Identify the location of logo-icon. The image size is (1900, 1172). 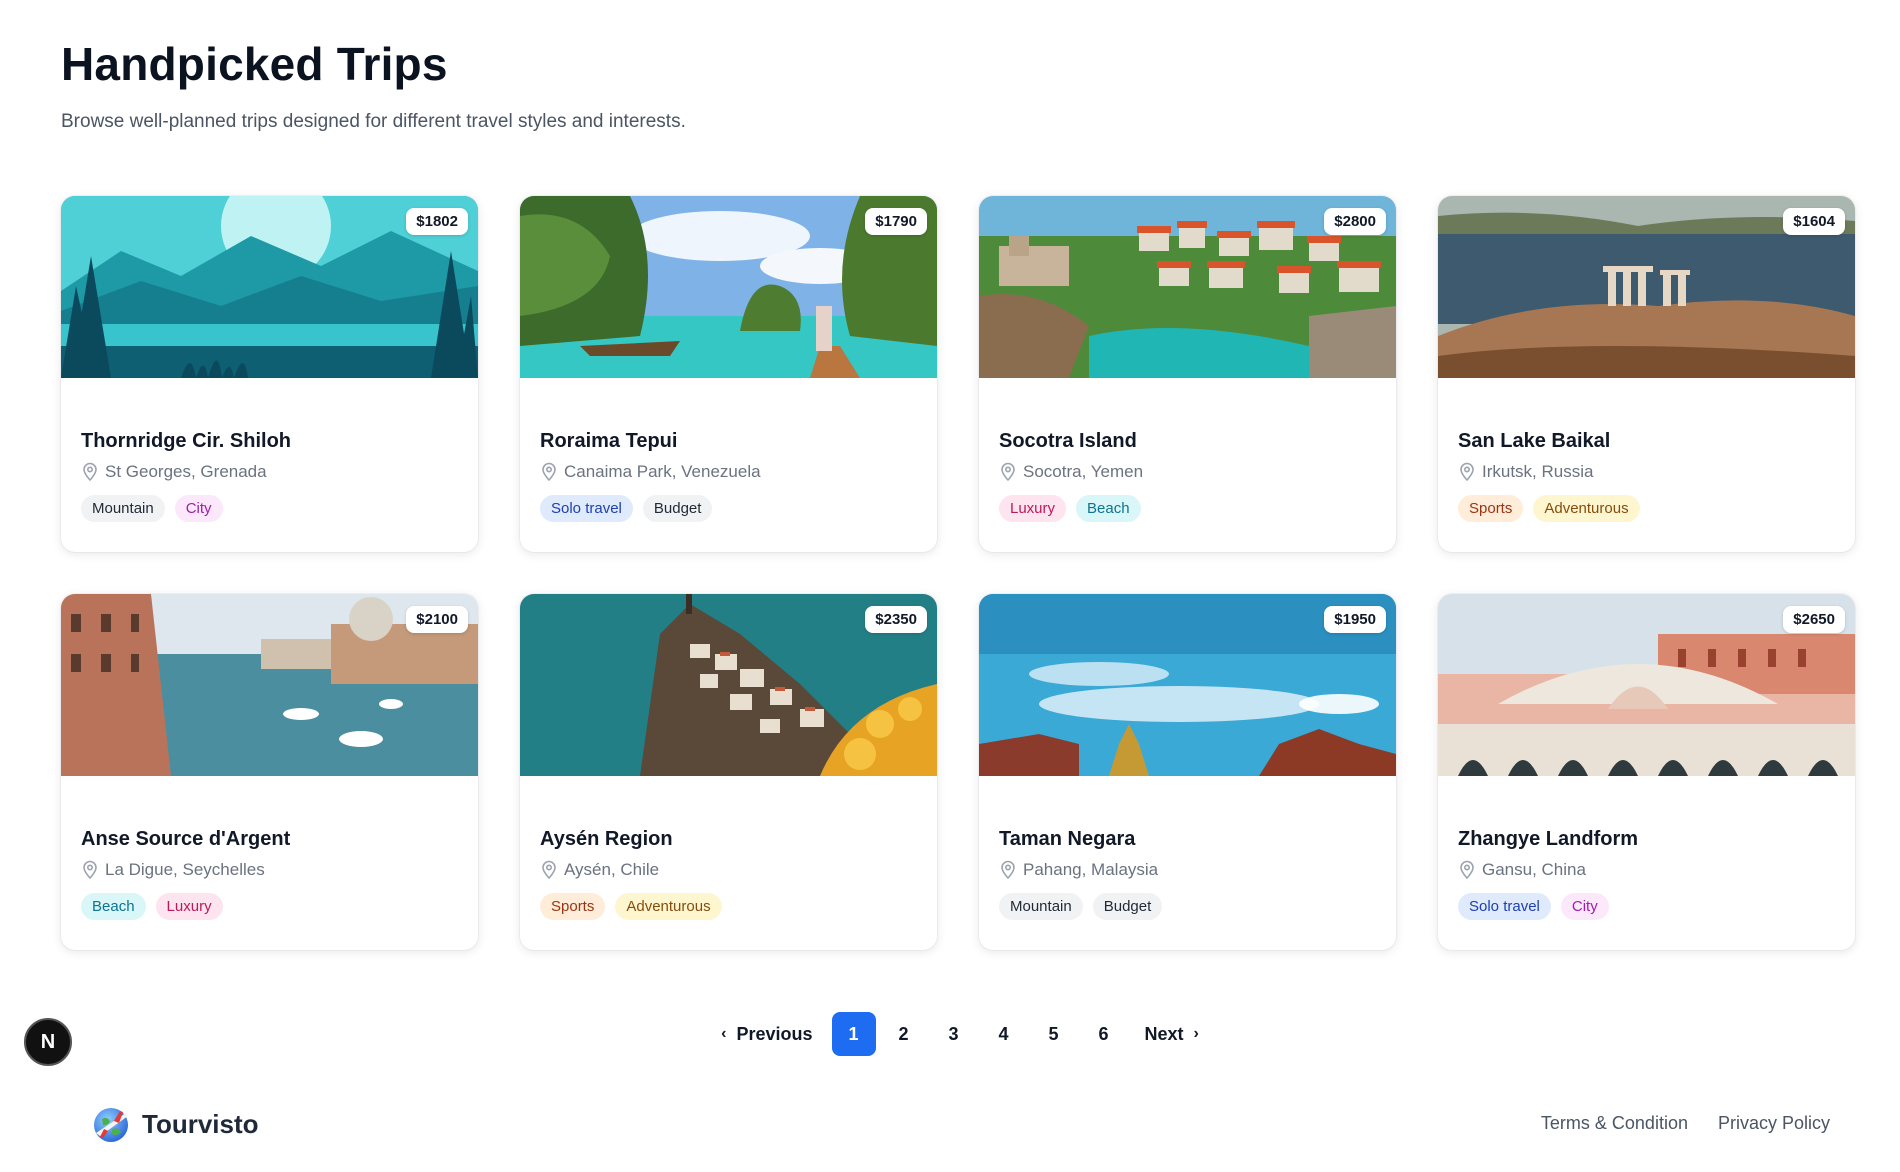
(111, 1125).